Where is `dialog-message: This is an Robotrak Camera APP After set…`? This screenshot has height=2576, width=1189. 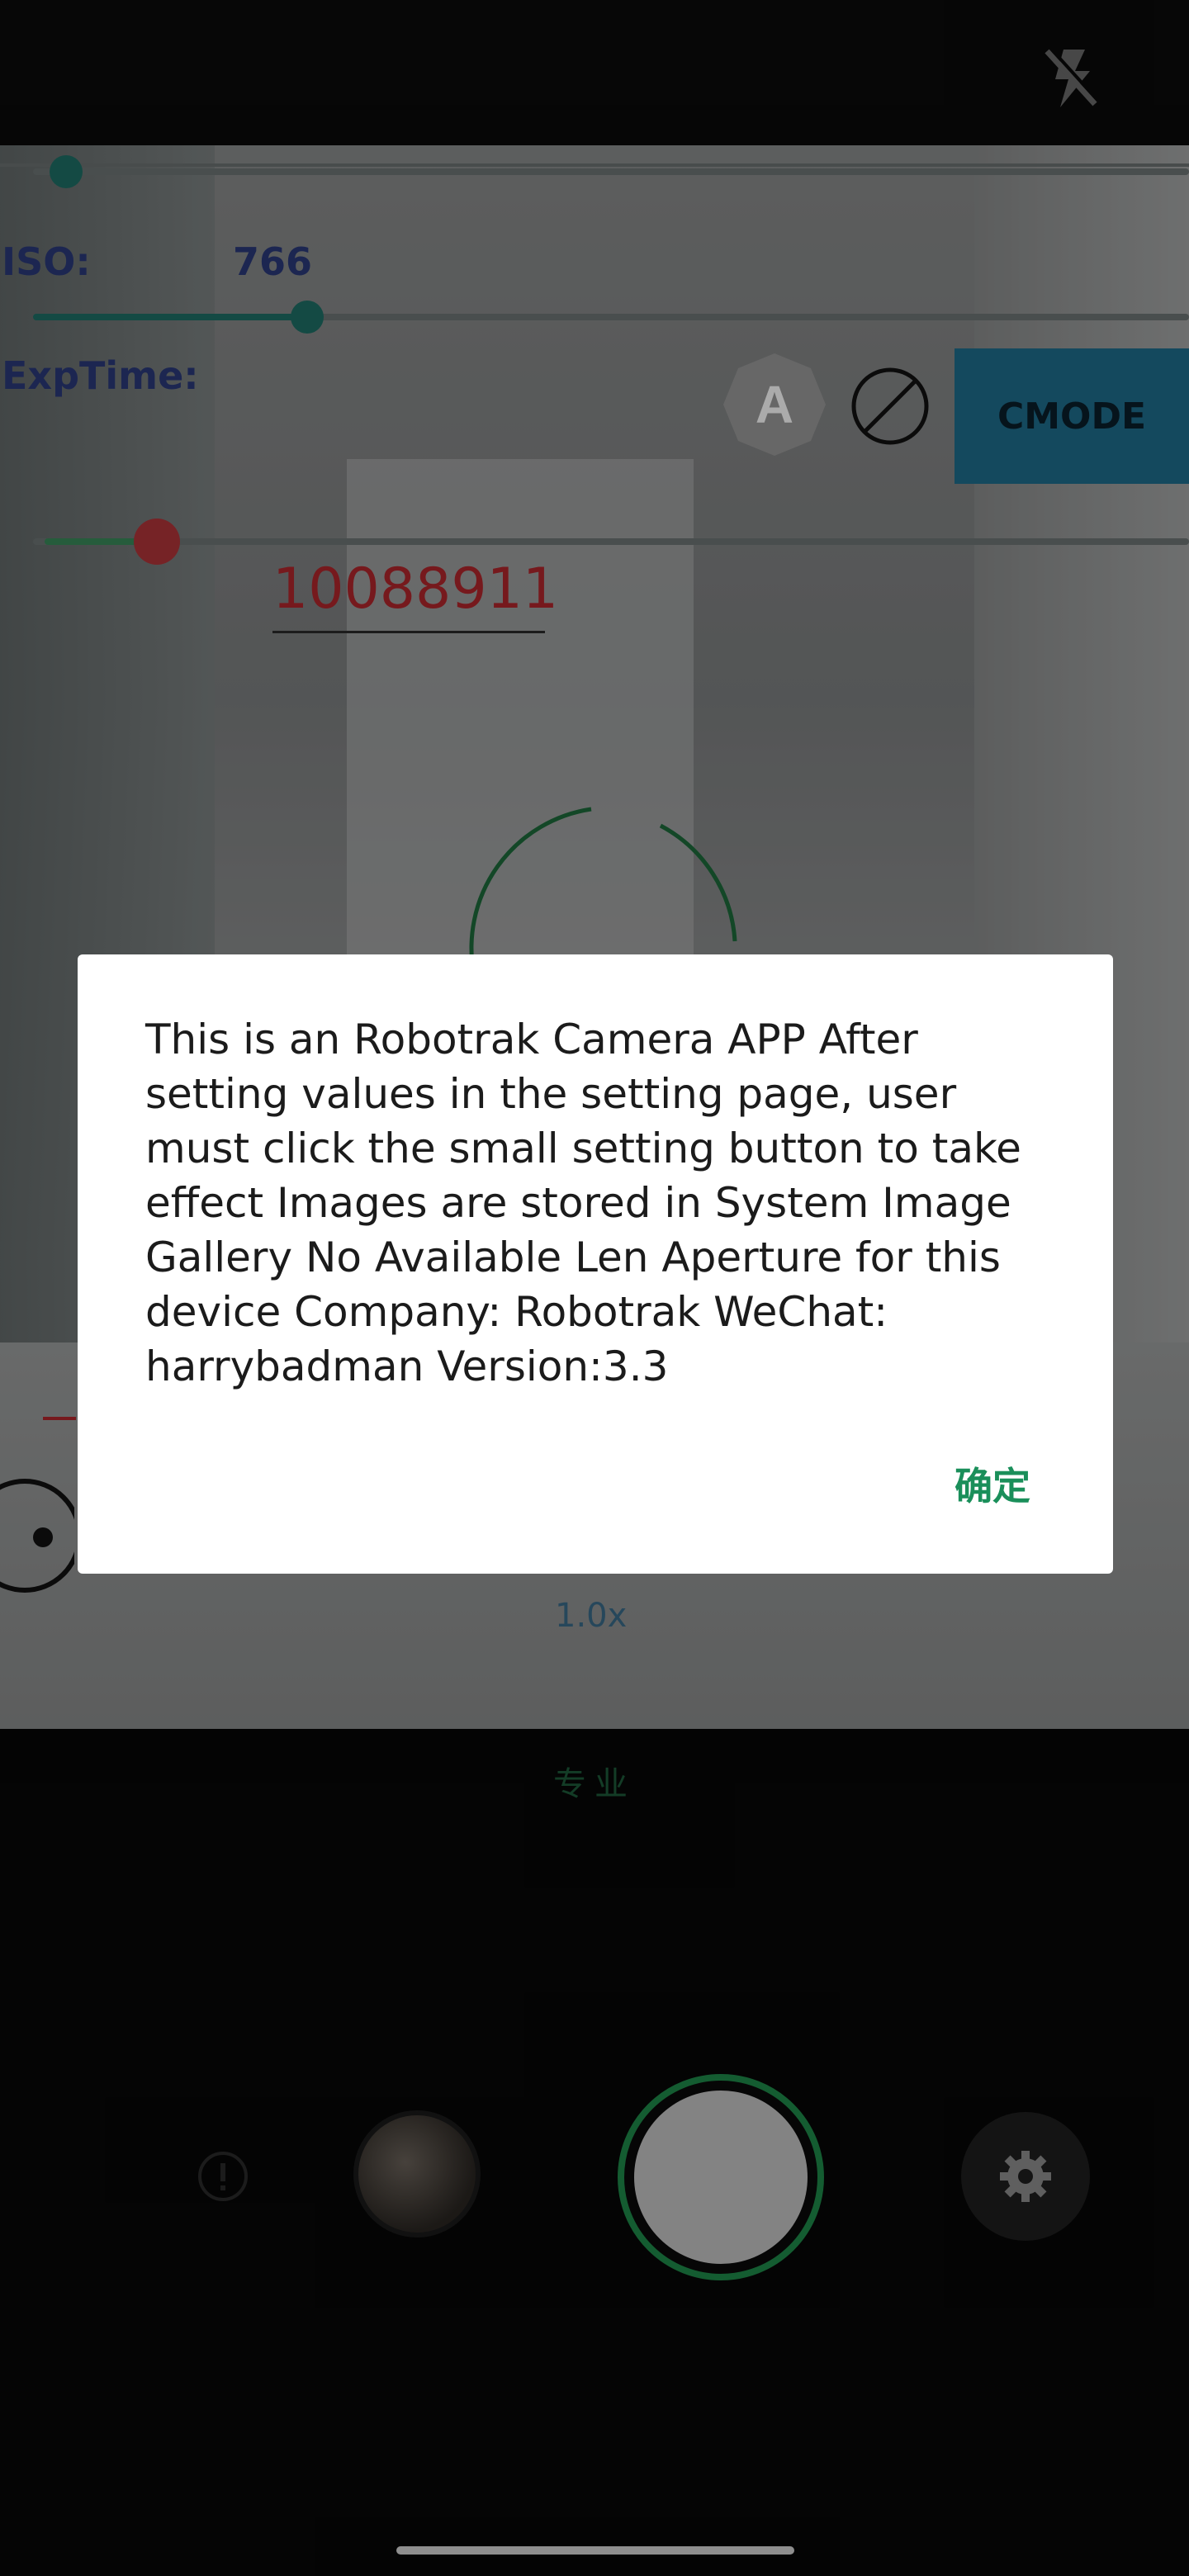
dialog-message: This is an Robotrak Camera APP After set… is located at coordinates (583, 1203).